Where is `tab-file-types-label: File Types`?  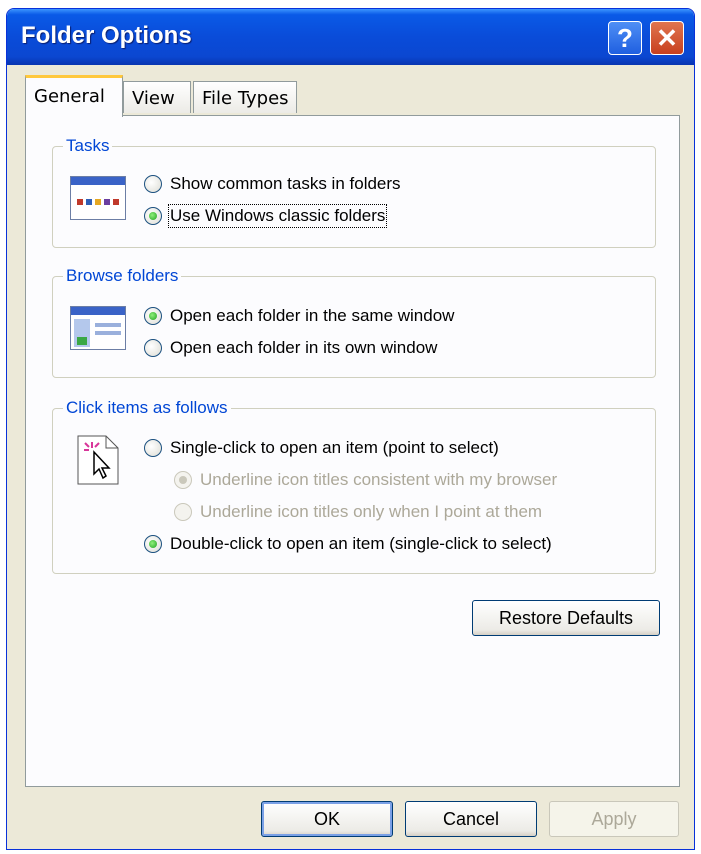 tab-file-types-label: File Types is located at coordinates (245, 98).